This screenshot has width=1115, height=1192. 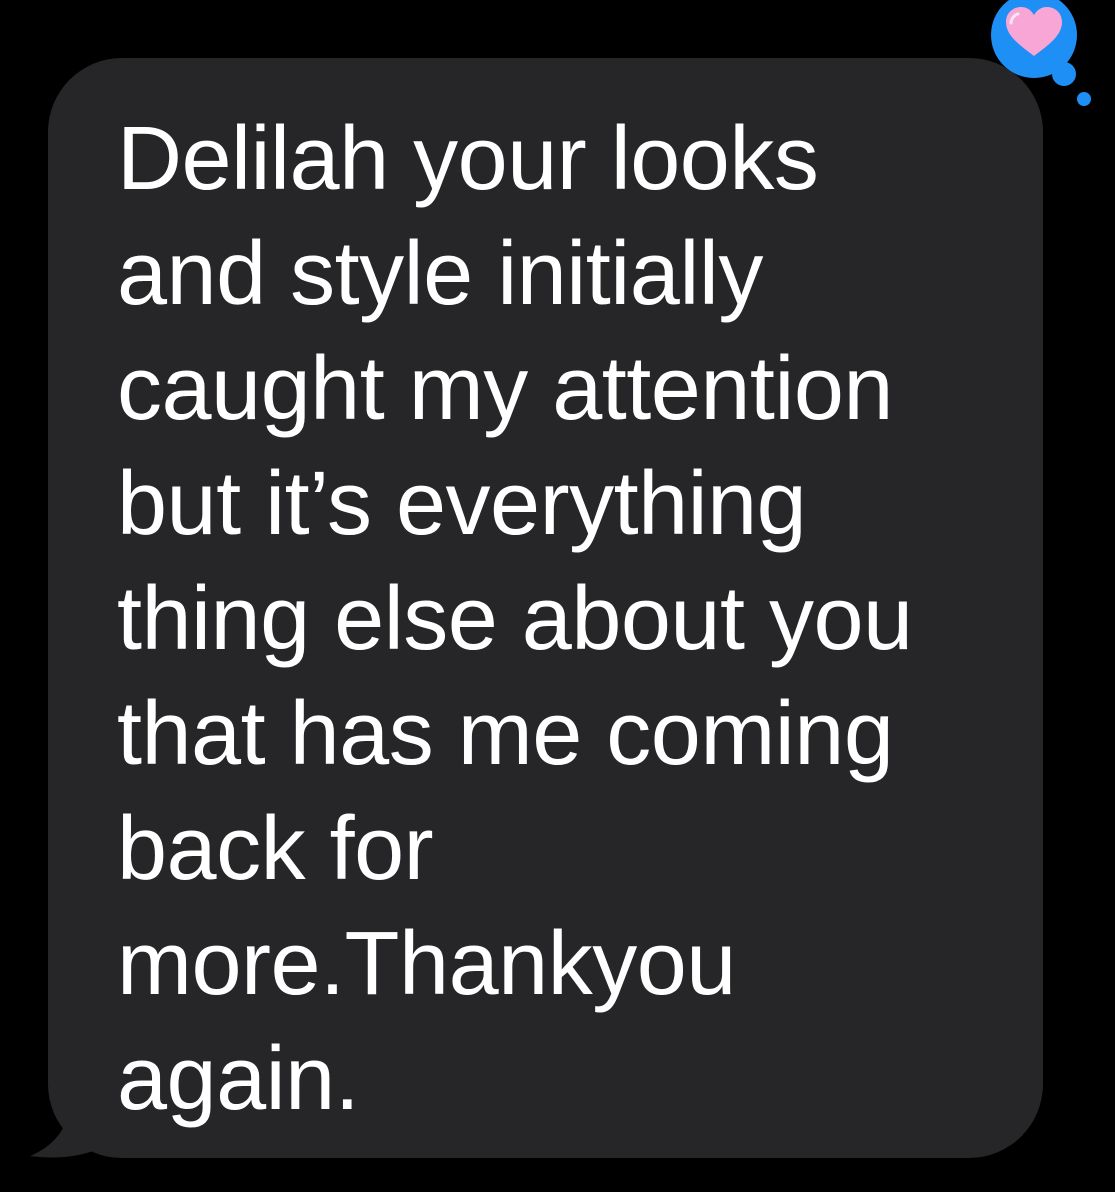 What do you see at coordinates (1084, 99) in the screenshot?
I see `tapback-bubble-dot-small` at bounding box center [1084, 99].